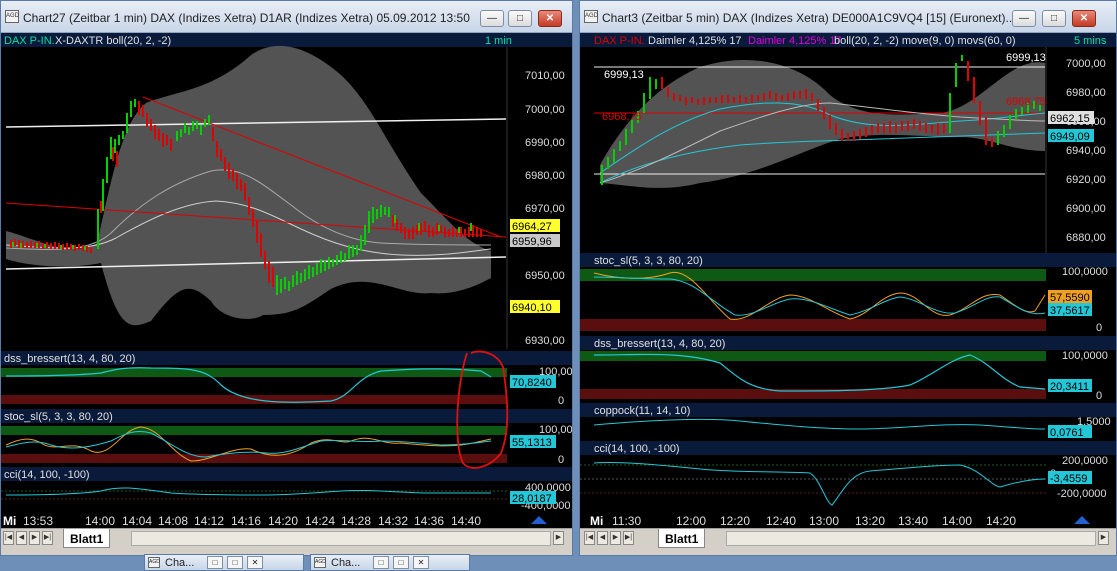 This screenshot has height=571, width=1117. Describe the element at coordinates (9, 521) in the screenshot. I see `time-axis-day: Mi` at that location.